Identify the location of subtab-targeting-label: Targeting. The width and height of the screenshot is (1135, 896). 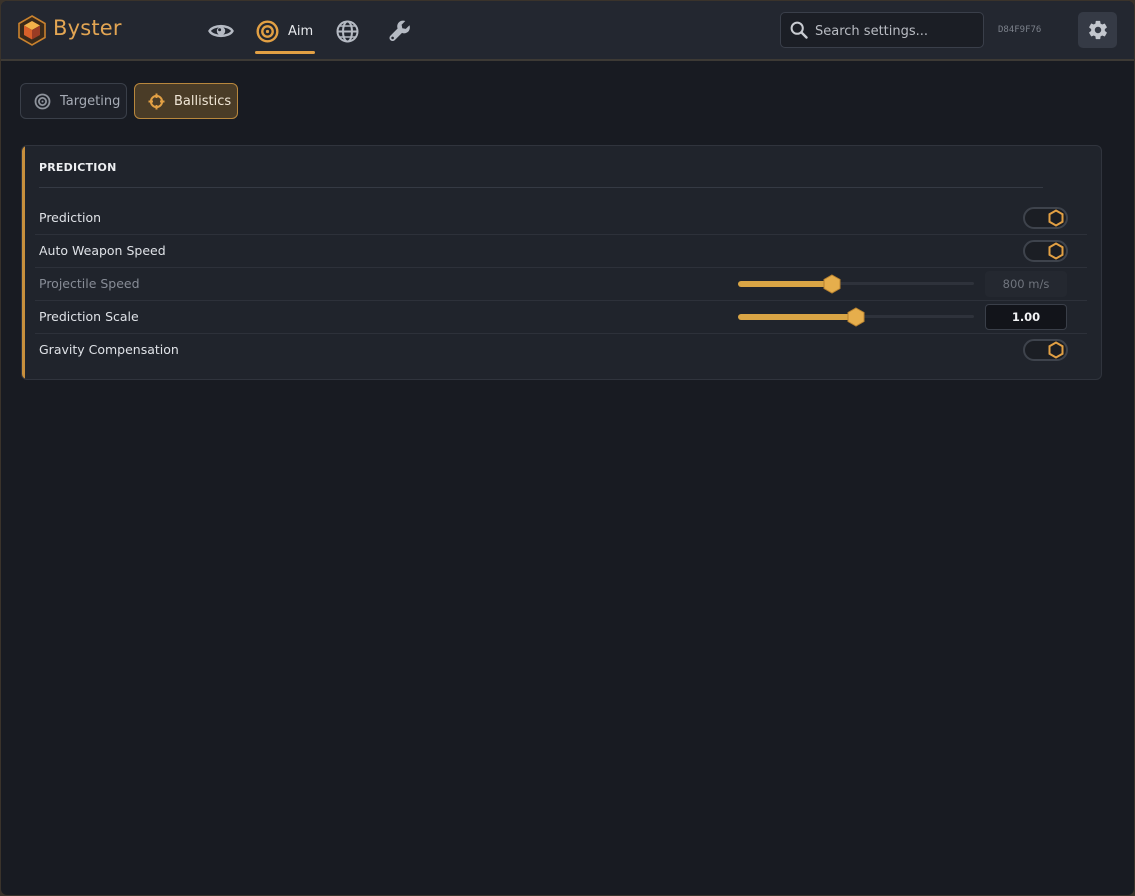
(90, 101).